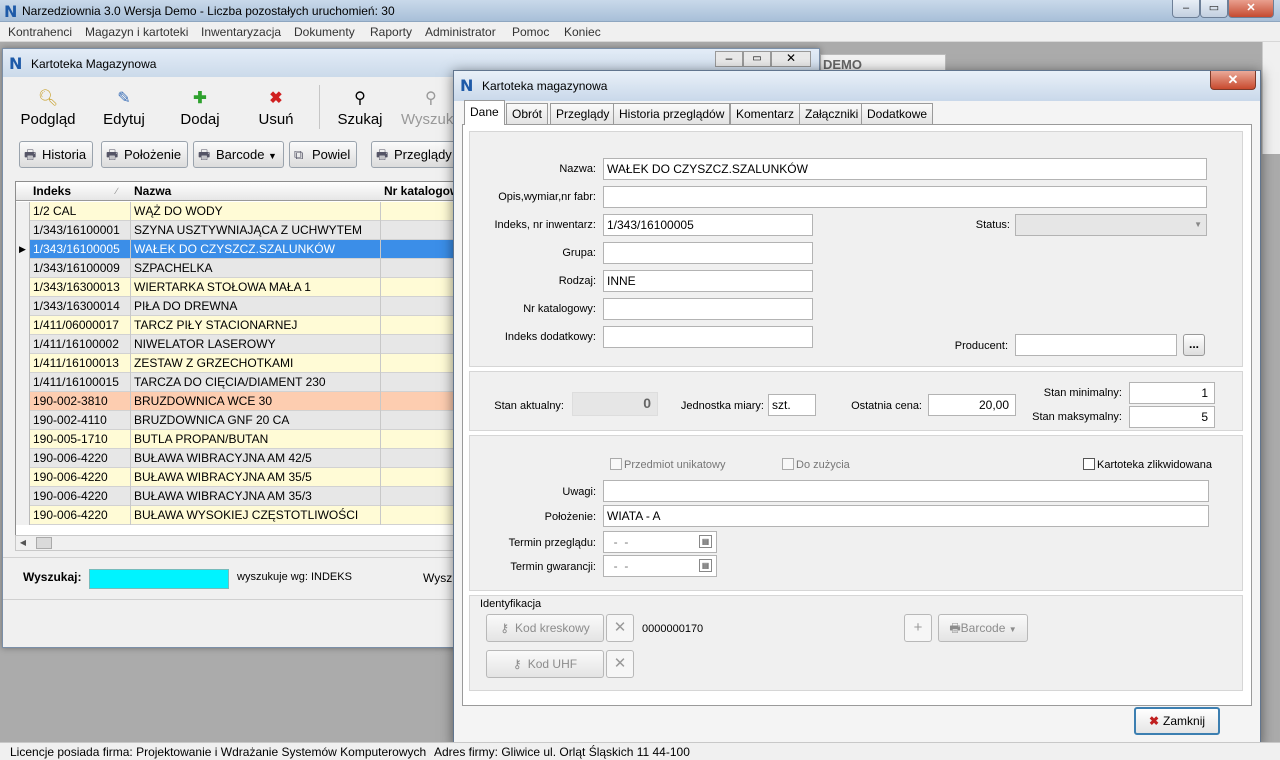 This screenshot has width=1280, height=760. What do you see at coordinates (240, 306) in the screenshot?
I see `table-row: 1/343/16300014 PIŁA DO DREWNA` at bounding box center [240, 306].